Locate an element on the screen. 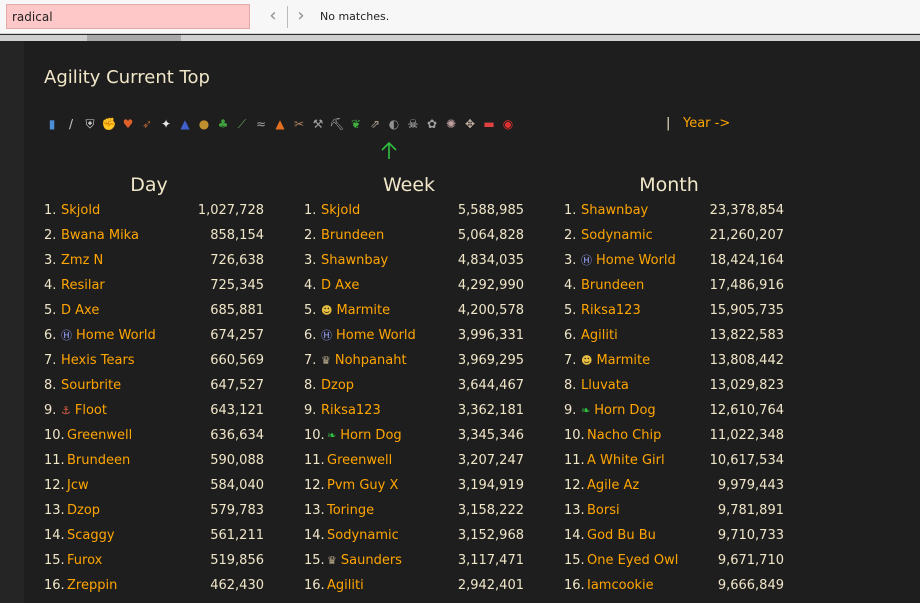  find-input is located at coordinates (128, 16).